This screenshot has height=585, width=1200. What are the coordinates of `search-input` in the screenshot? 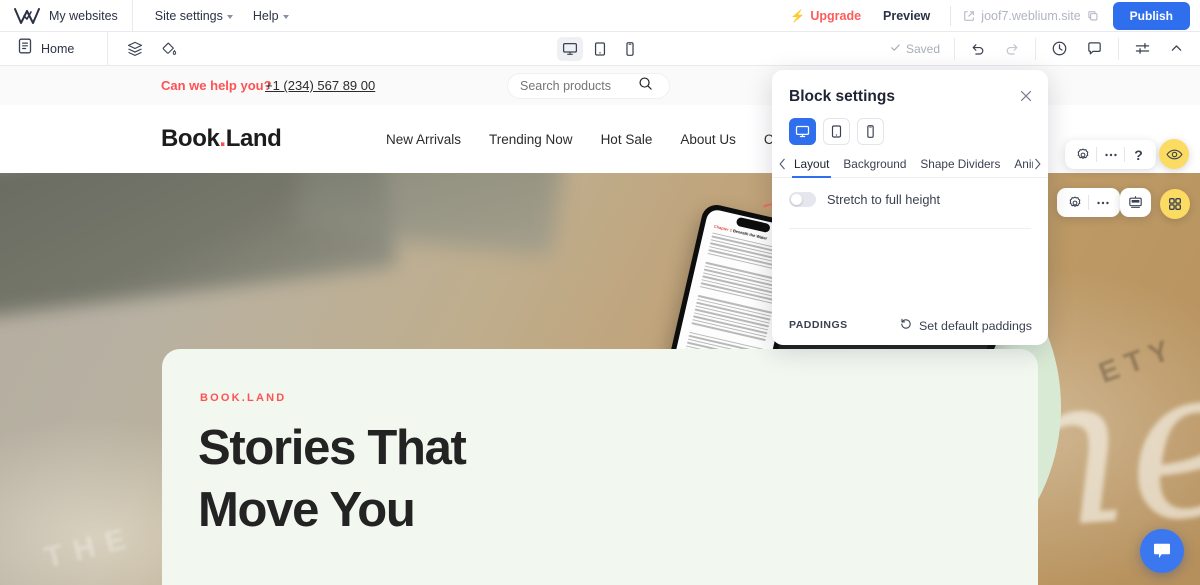 It's located at (579, 86).